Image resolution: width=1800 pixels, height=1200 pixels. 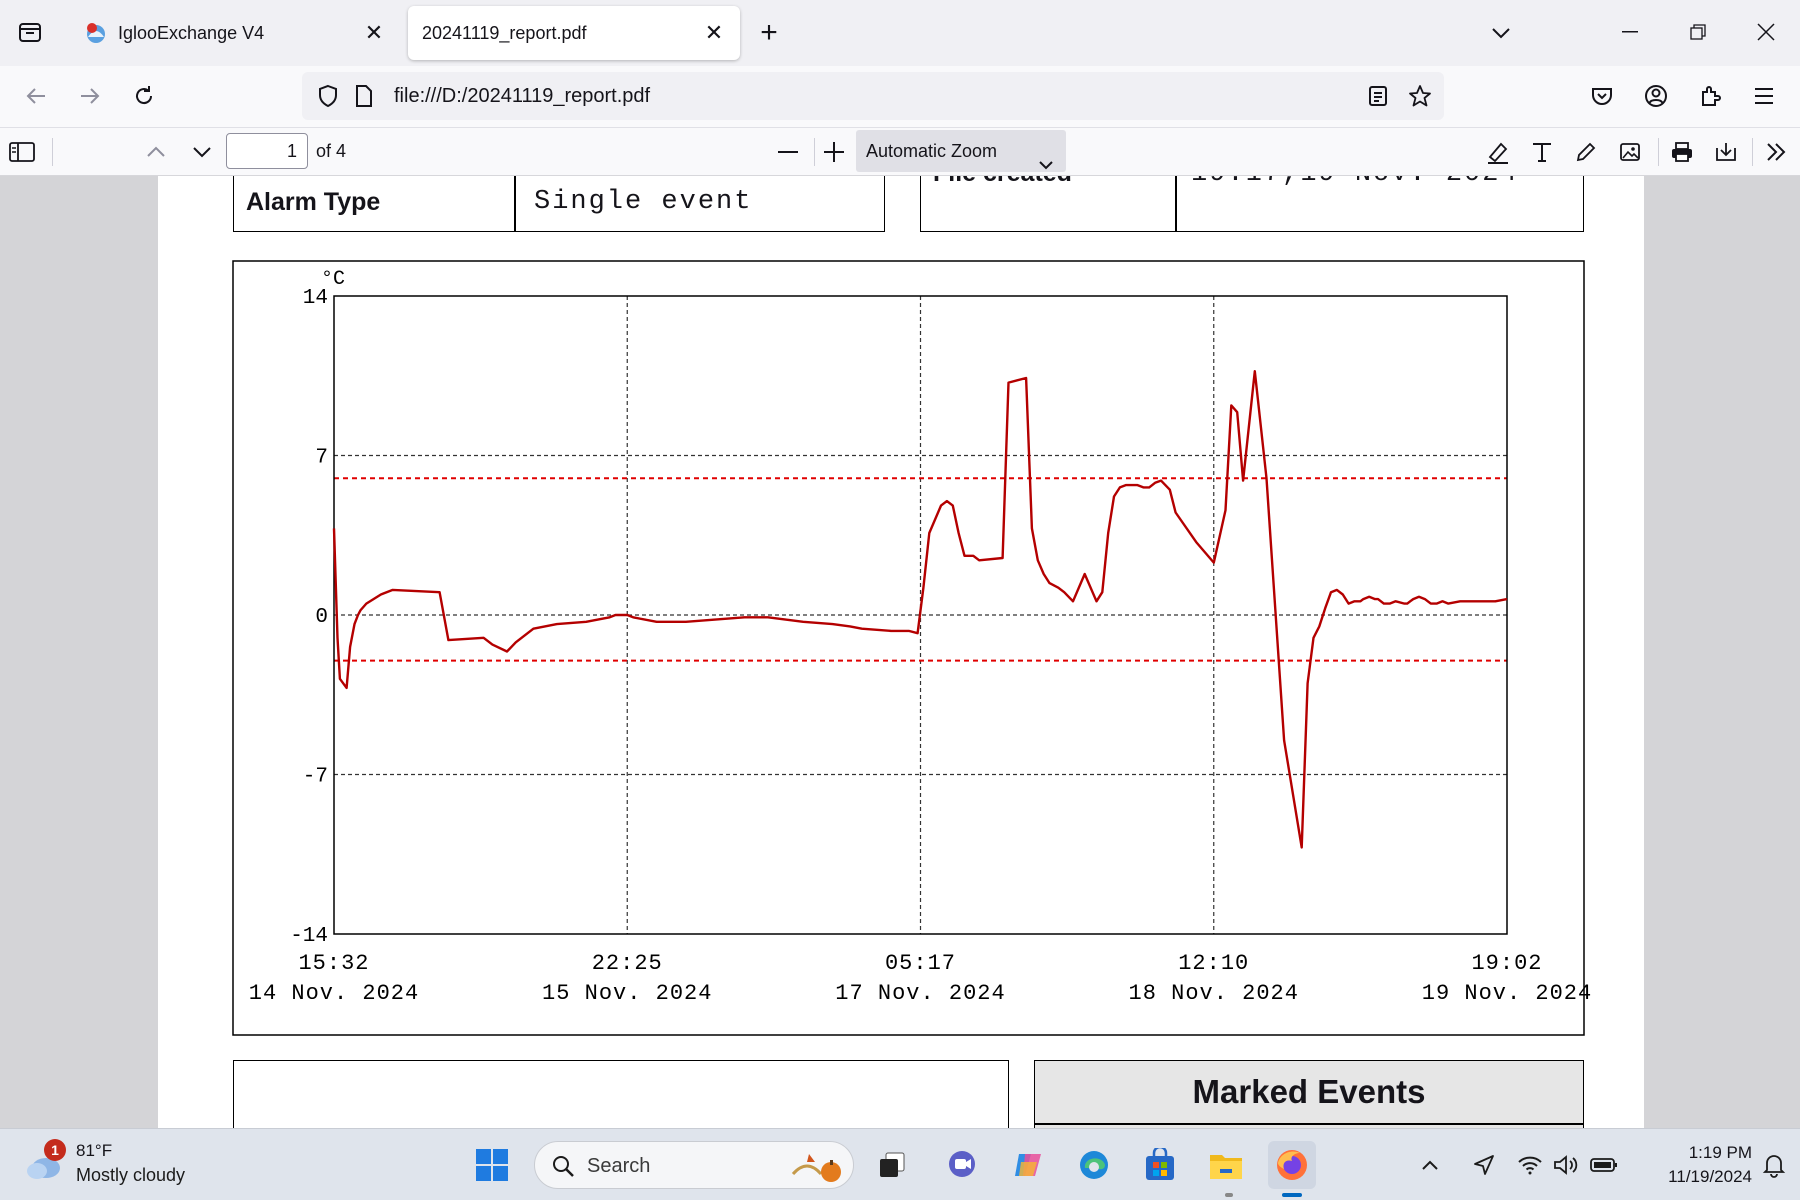 What do you see at coordinates (1542, 152) in the screenshot?
I see `text-tool-icon` at bounding box center [1542, 152].